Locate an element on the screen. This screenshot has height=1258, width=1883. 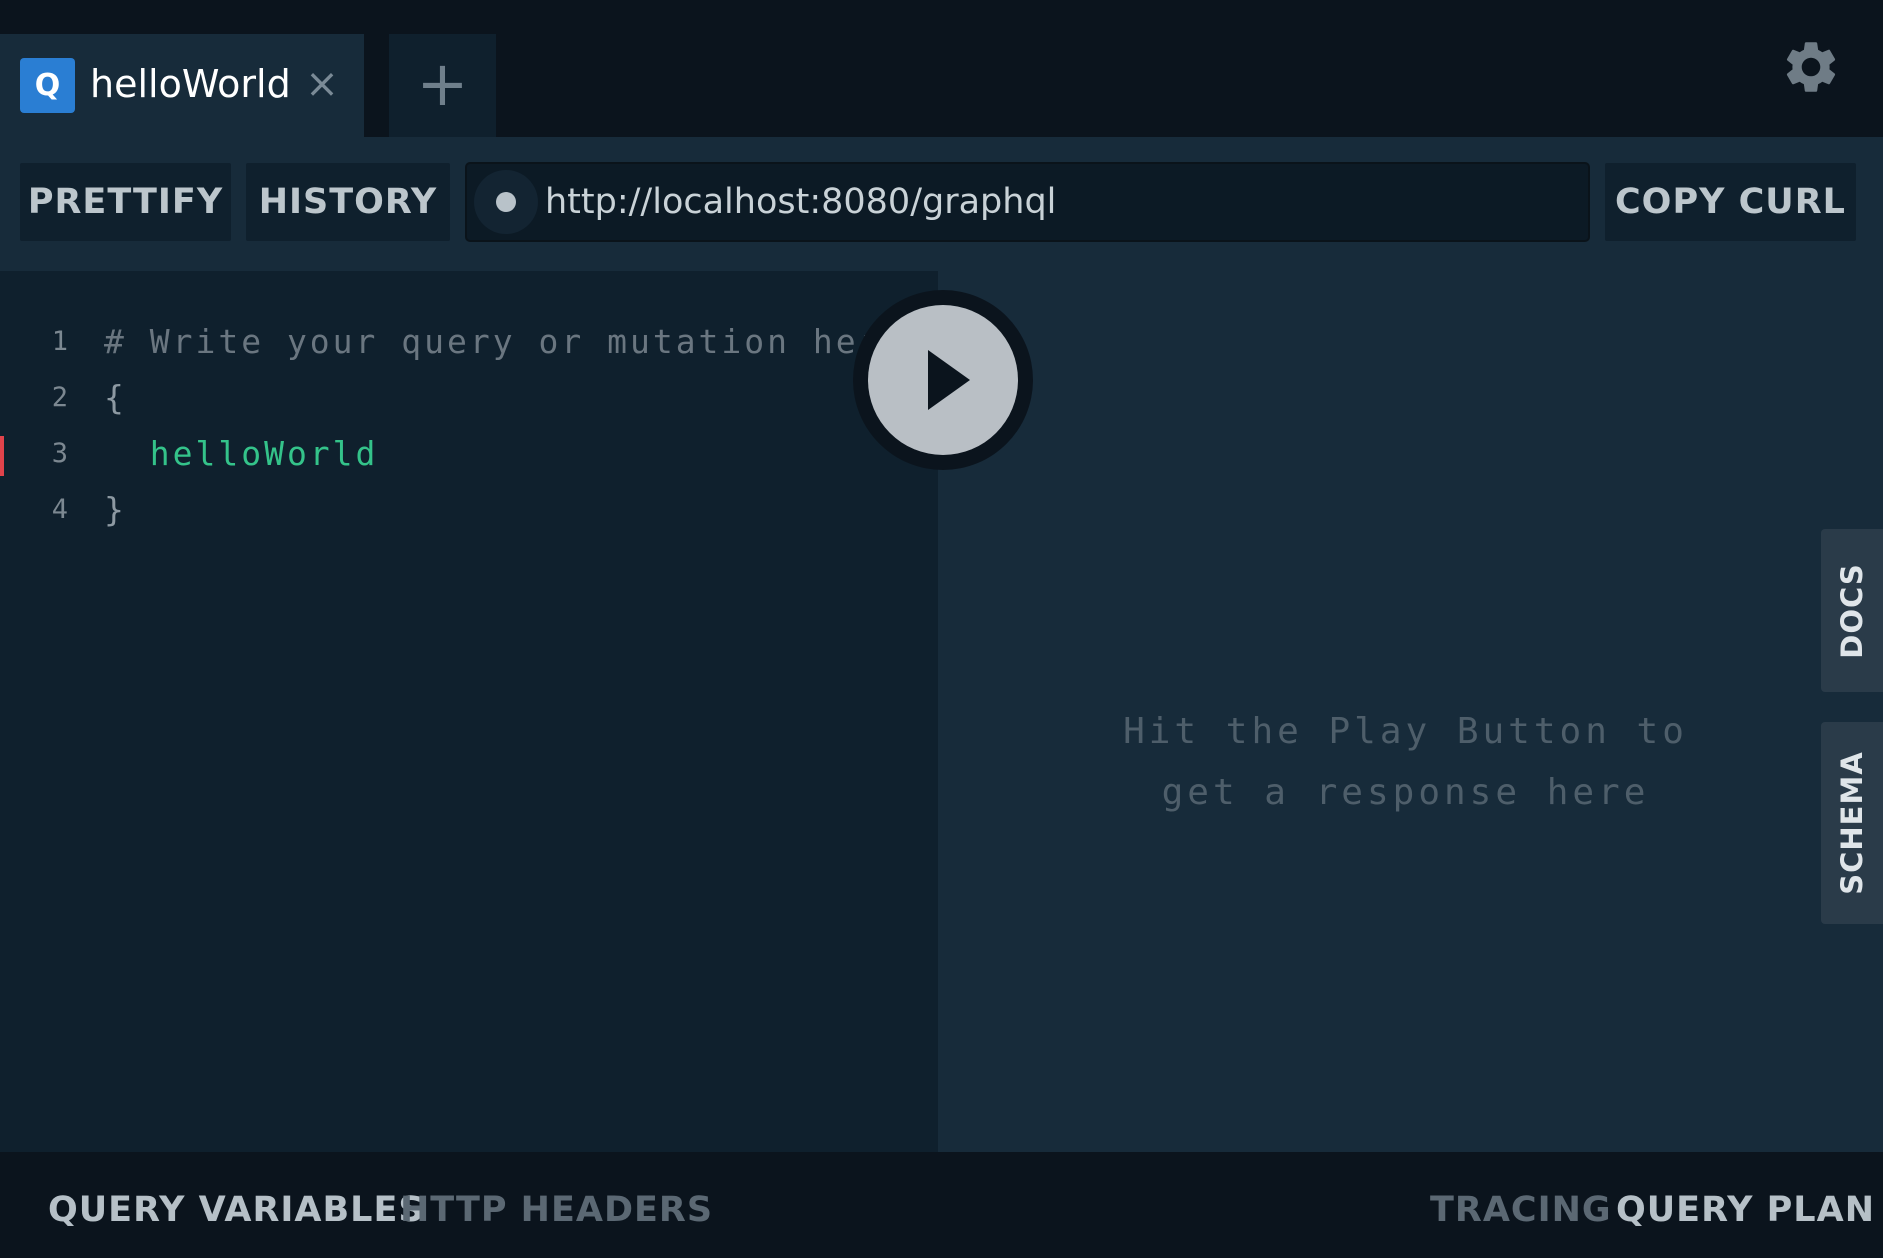
add-tab-button: + is located at coordinates (442, 85).